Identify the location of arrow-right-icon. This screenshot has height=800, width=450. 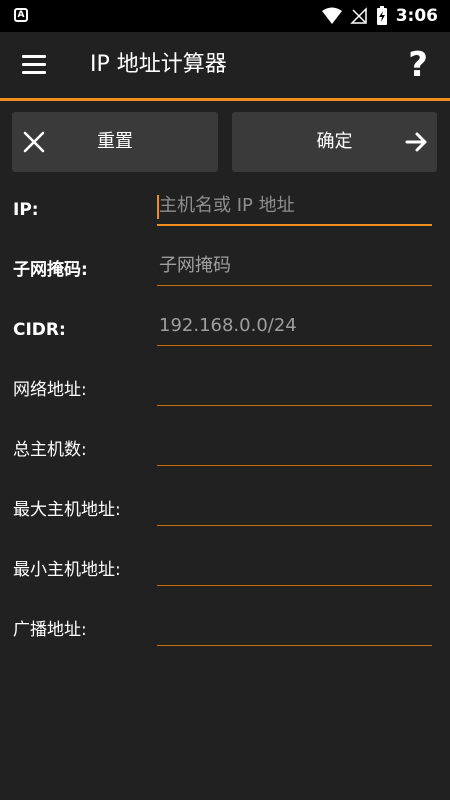
(416, 142).